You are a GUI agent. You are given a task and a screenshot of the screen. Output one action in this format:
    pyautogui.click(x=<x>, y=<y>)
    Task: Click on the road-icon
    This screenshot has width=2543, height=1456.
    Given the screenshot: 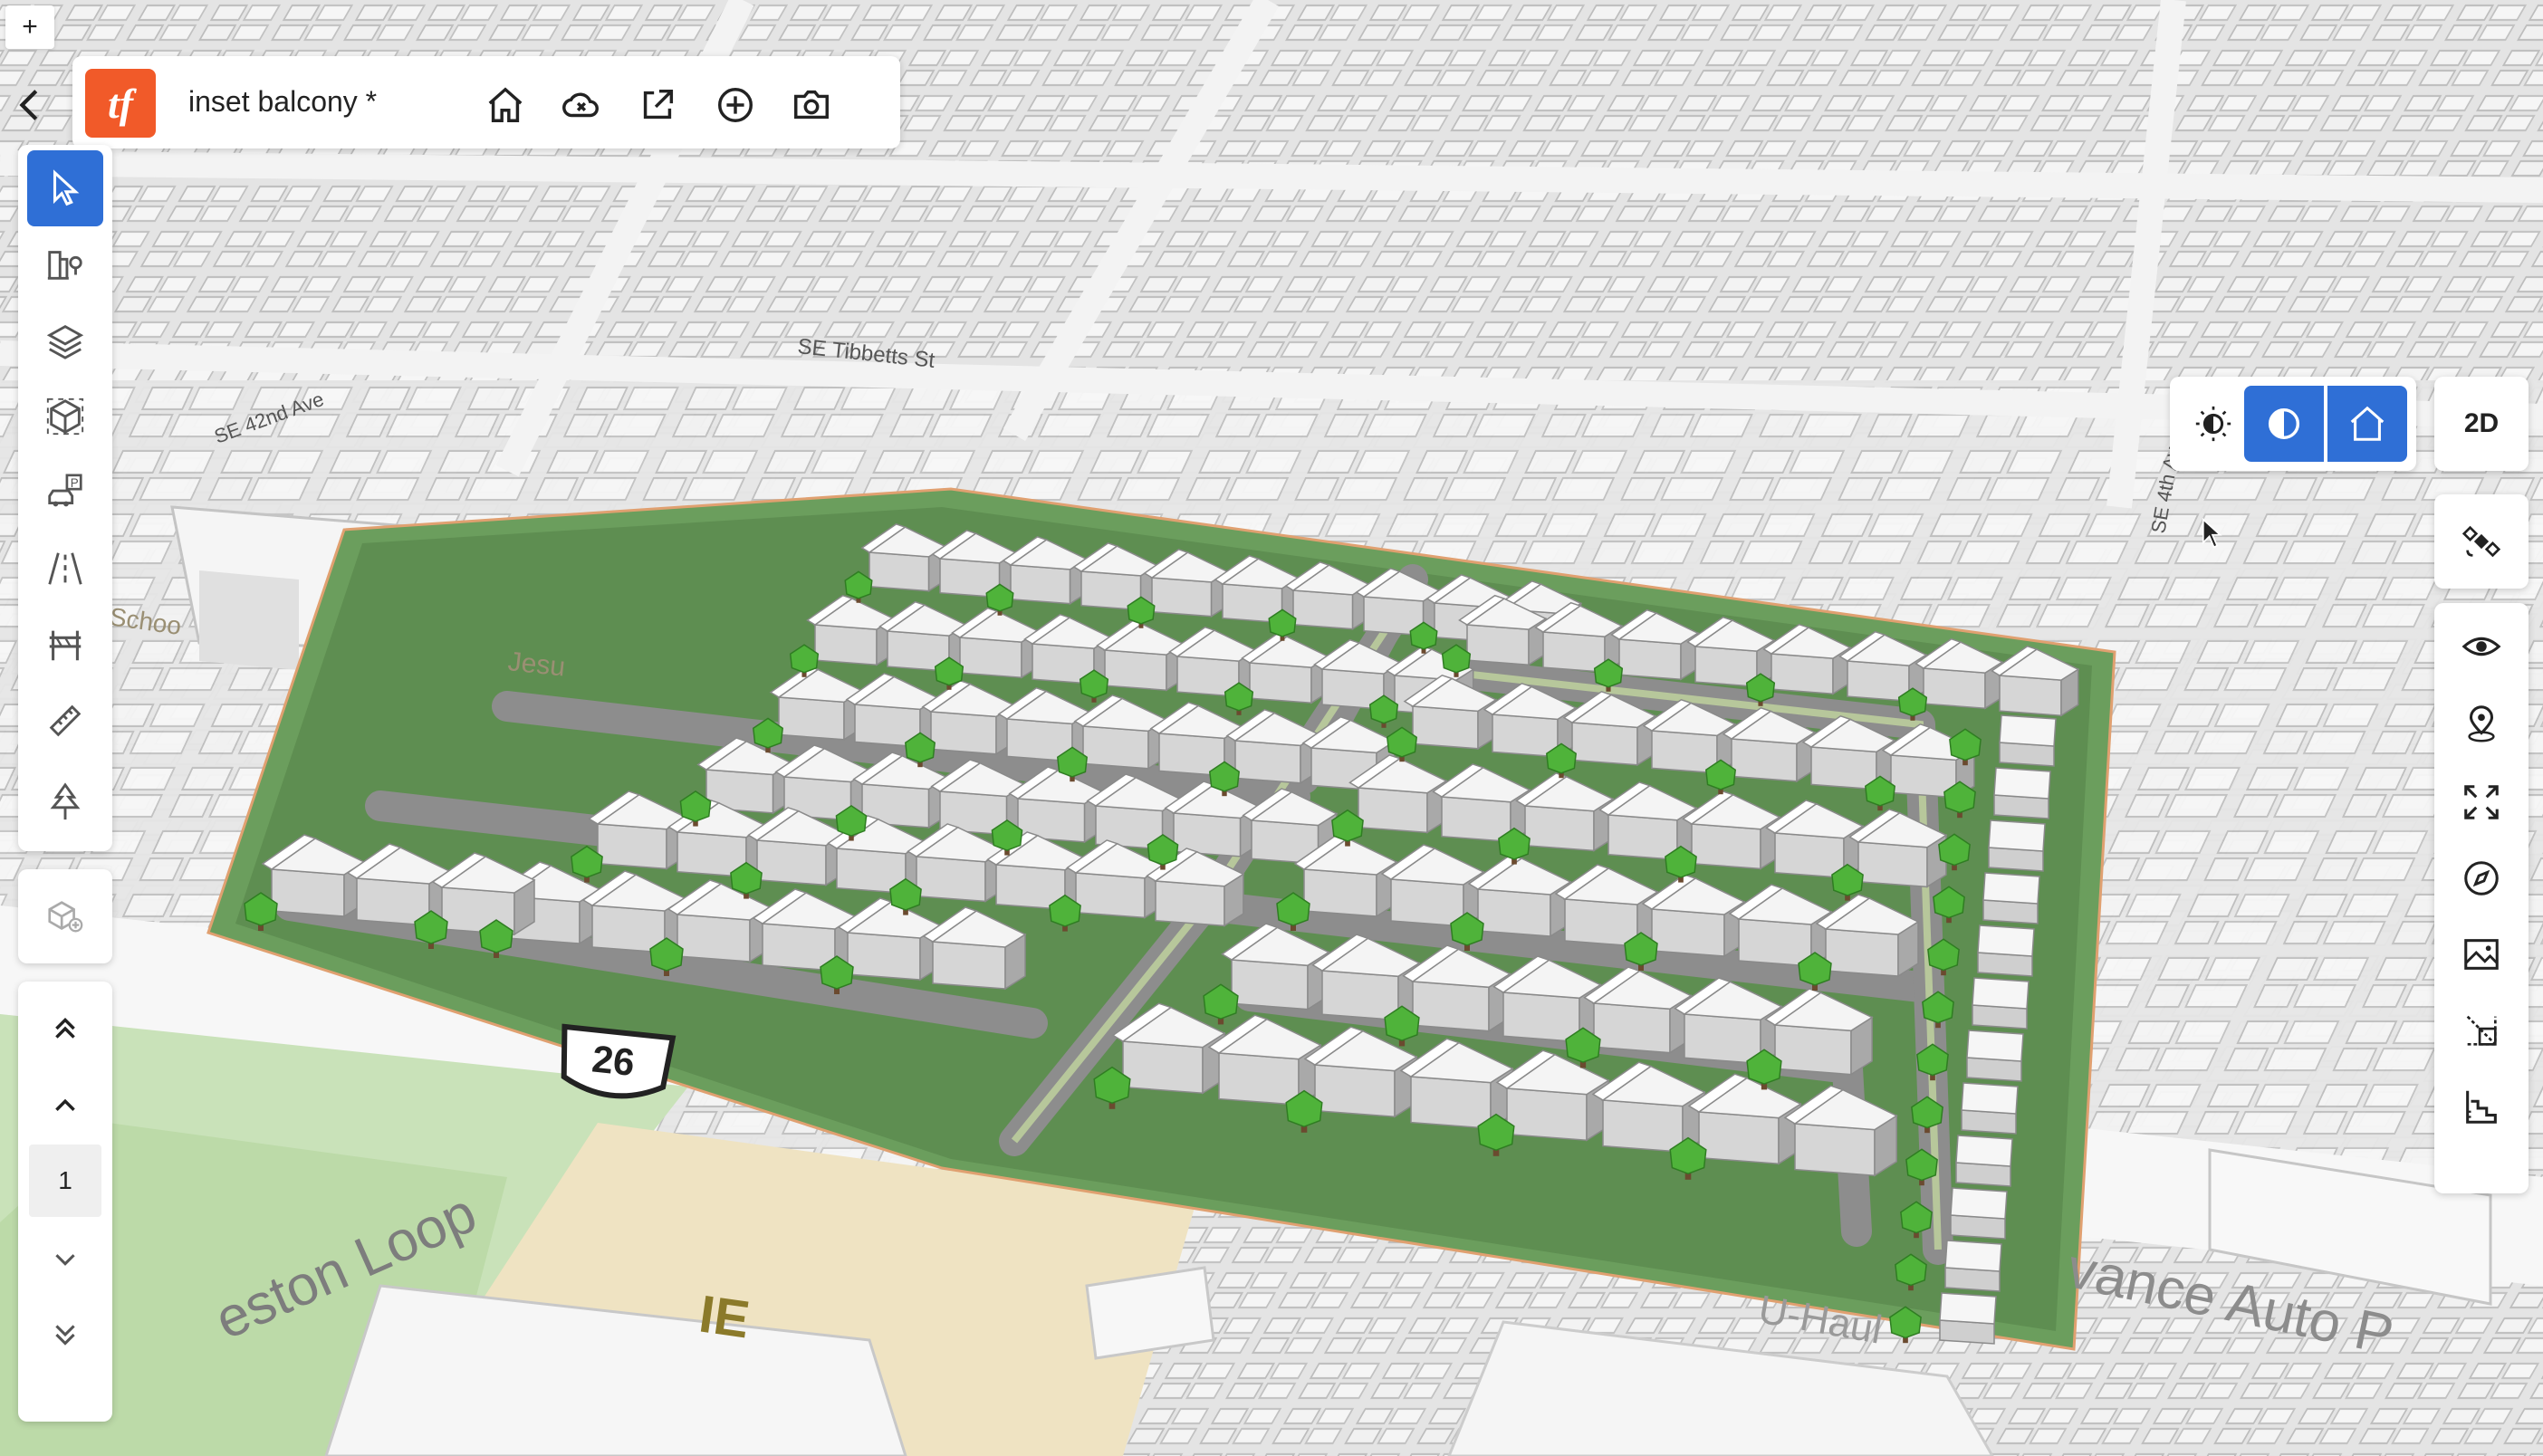 What is the action you would take?
    pyautogui.click(x=65, y=568)
    